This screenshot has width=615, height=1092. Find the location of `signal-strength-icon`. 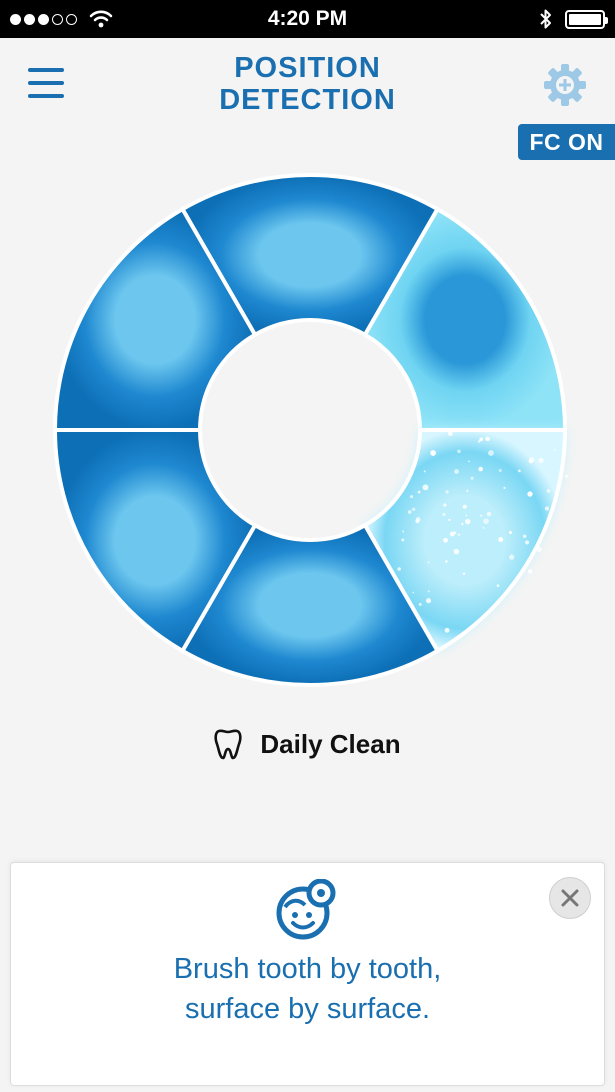

signal-strength-icon is located at coordinates (43, 19).